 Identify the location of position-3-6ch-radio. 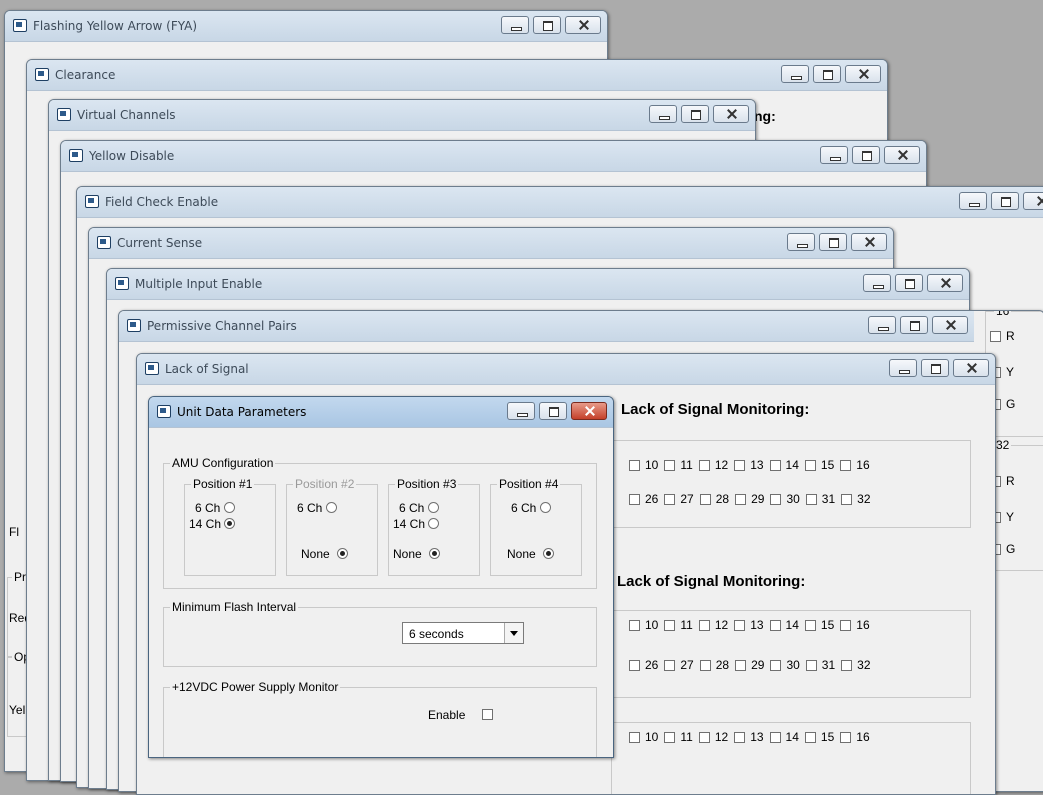
(433, 507).